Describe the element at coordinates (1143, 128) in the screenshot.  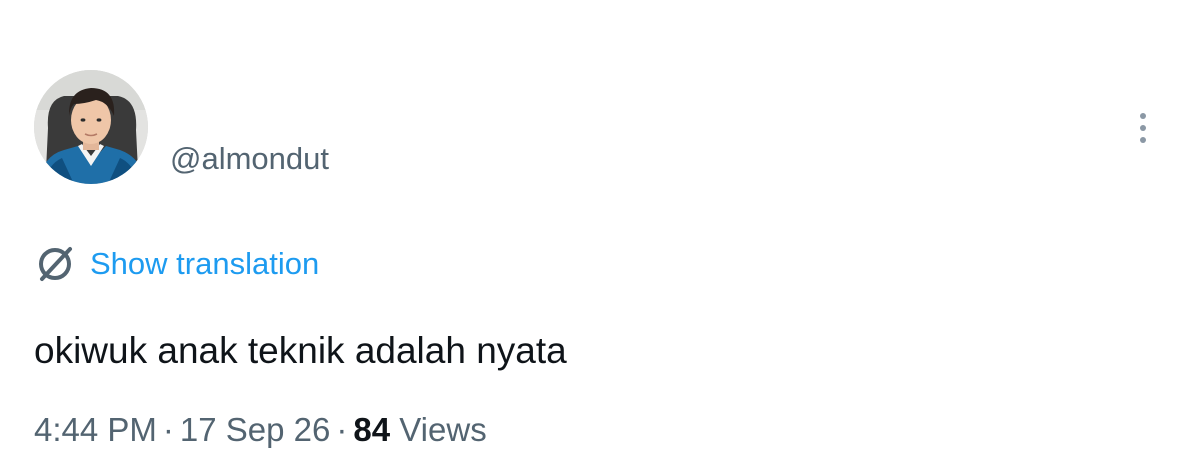
I see `more-options-button` at that location.